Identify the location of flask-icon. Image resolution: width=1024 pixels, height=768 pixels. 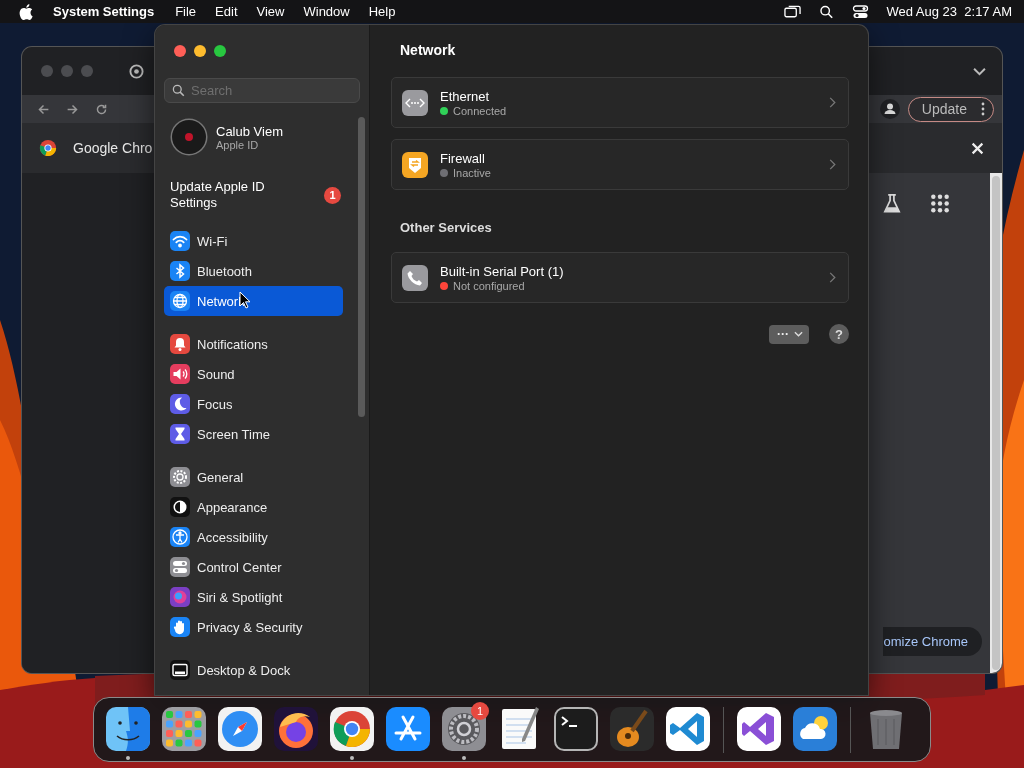
(892, 203).